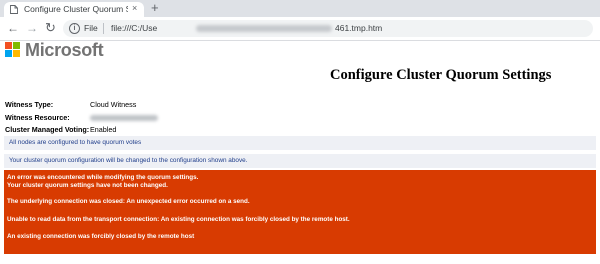 The image size is (600, 264). I want to click on divider, so click(103, 28).